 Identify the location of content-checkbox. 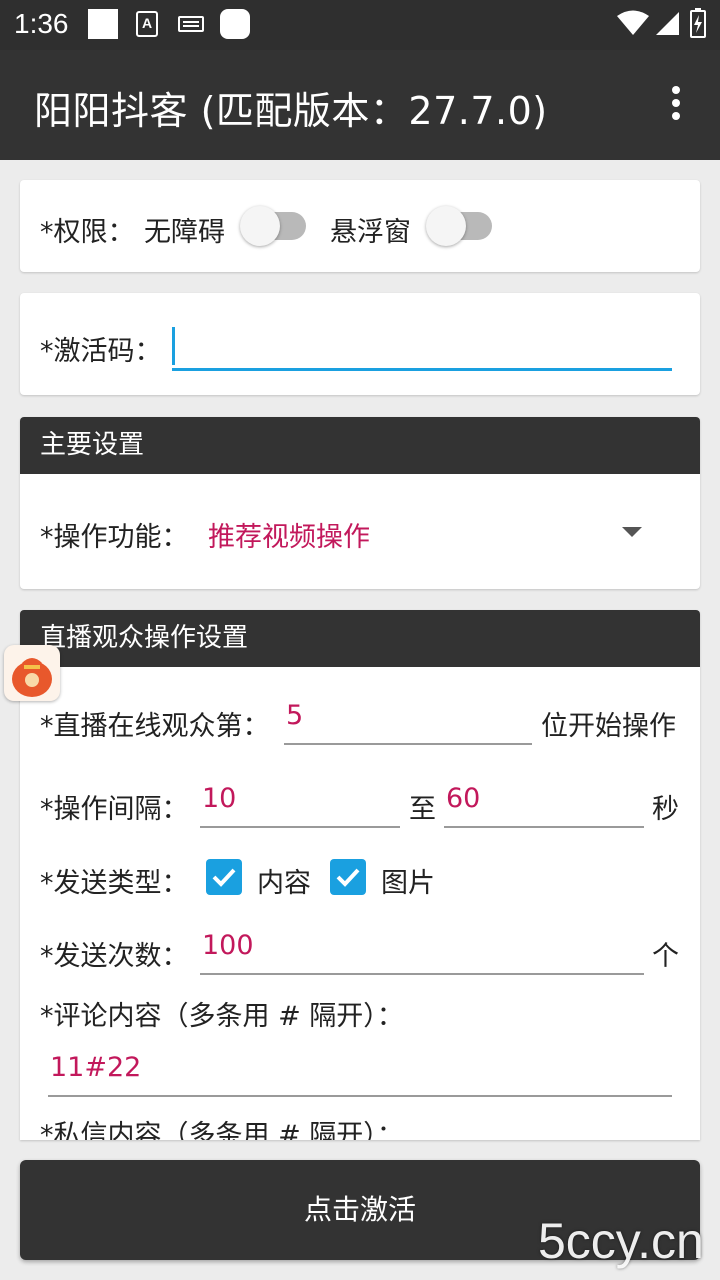
(224, 877).